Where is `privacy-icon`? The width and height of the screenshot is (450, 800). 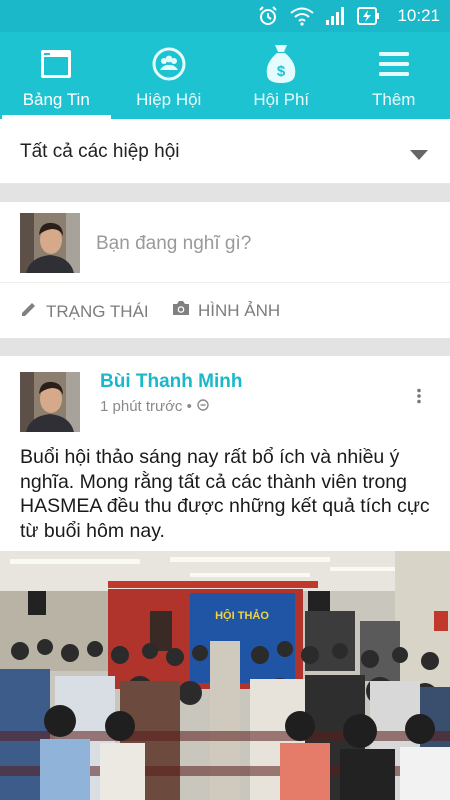
privacy-icon is located at coordinates (203, 406).